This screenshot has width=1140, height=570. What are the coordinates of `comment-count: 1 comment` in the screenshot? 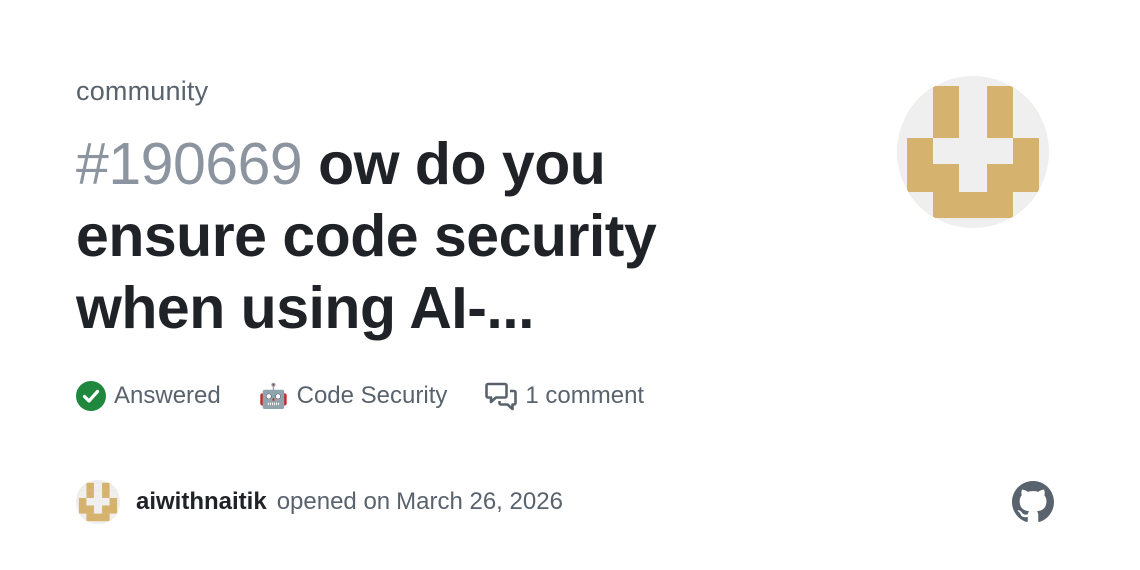 It's located at (564, 396).